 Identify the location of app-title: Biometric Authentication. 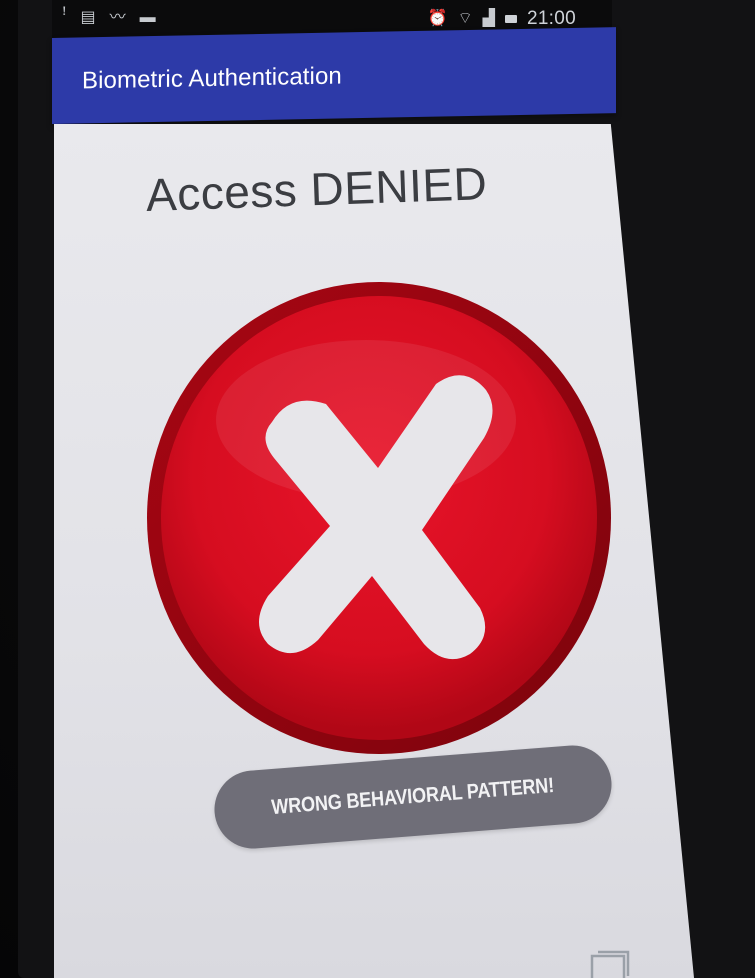
(212, 78).